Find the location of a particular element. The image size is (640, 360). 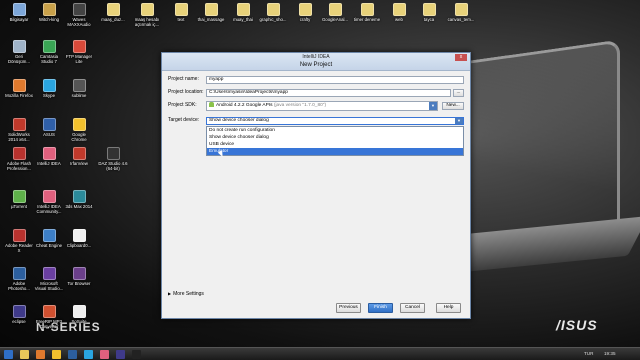

dropdown-option: USB device is located at coordinates (335, 144).